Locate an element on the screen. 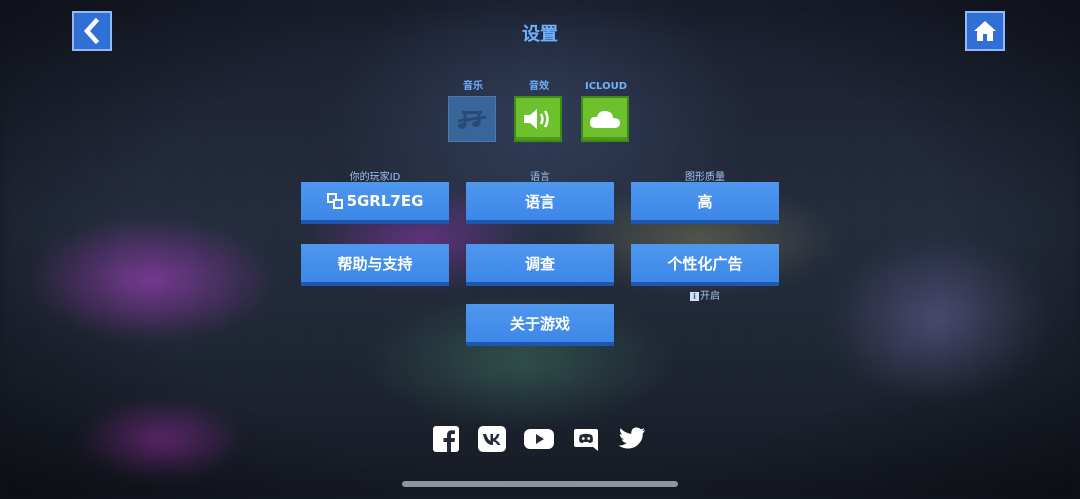 Image resolution: width=1080 pixels, height=499 pixels. about-game-button: 关于游戏 is located at coordinates (540, 325).